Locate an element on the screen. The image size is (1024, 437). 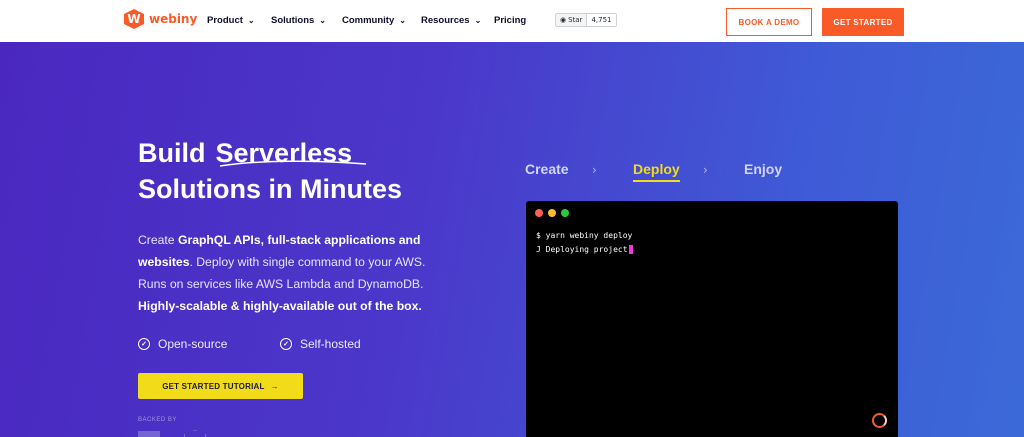
feature-label: Self-hosted is located at coordinates (330, 344).